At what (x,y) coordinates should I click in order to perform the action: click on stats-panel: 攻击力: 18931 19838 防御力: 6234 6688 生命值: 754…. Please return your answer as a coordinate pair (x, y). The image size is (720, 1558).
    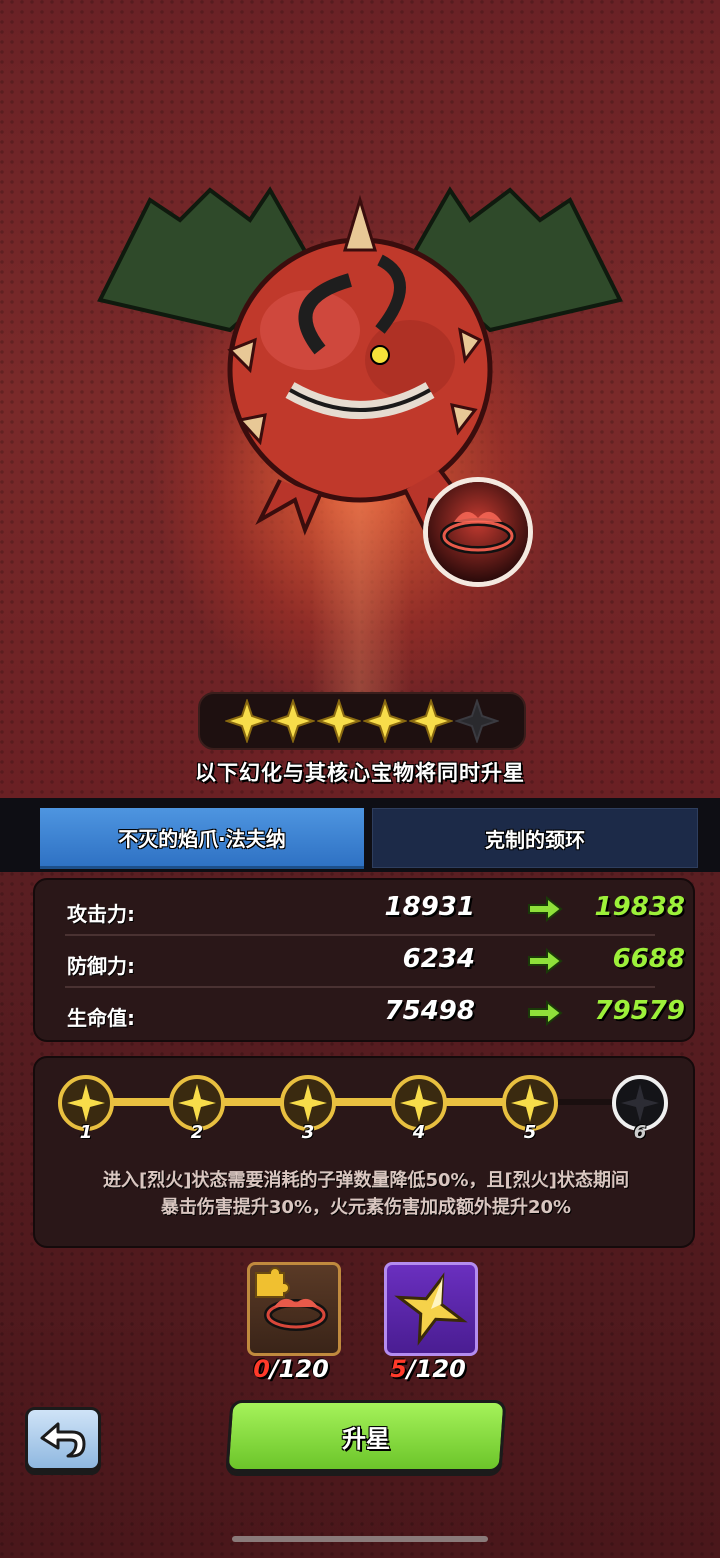
    Looking at the image, I should click on (364, 960).